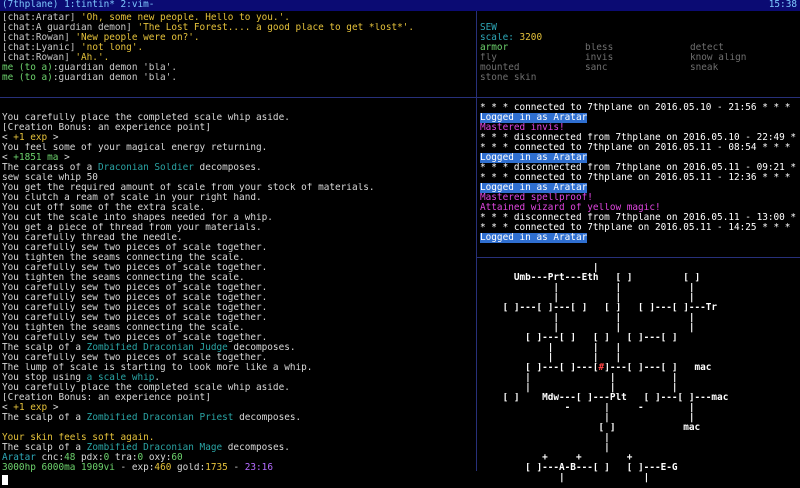 This screenshot has height=488, width=800. I want to click on input-cursor, so click(5, 480).